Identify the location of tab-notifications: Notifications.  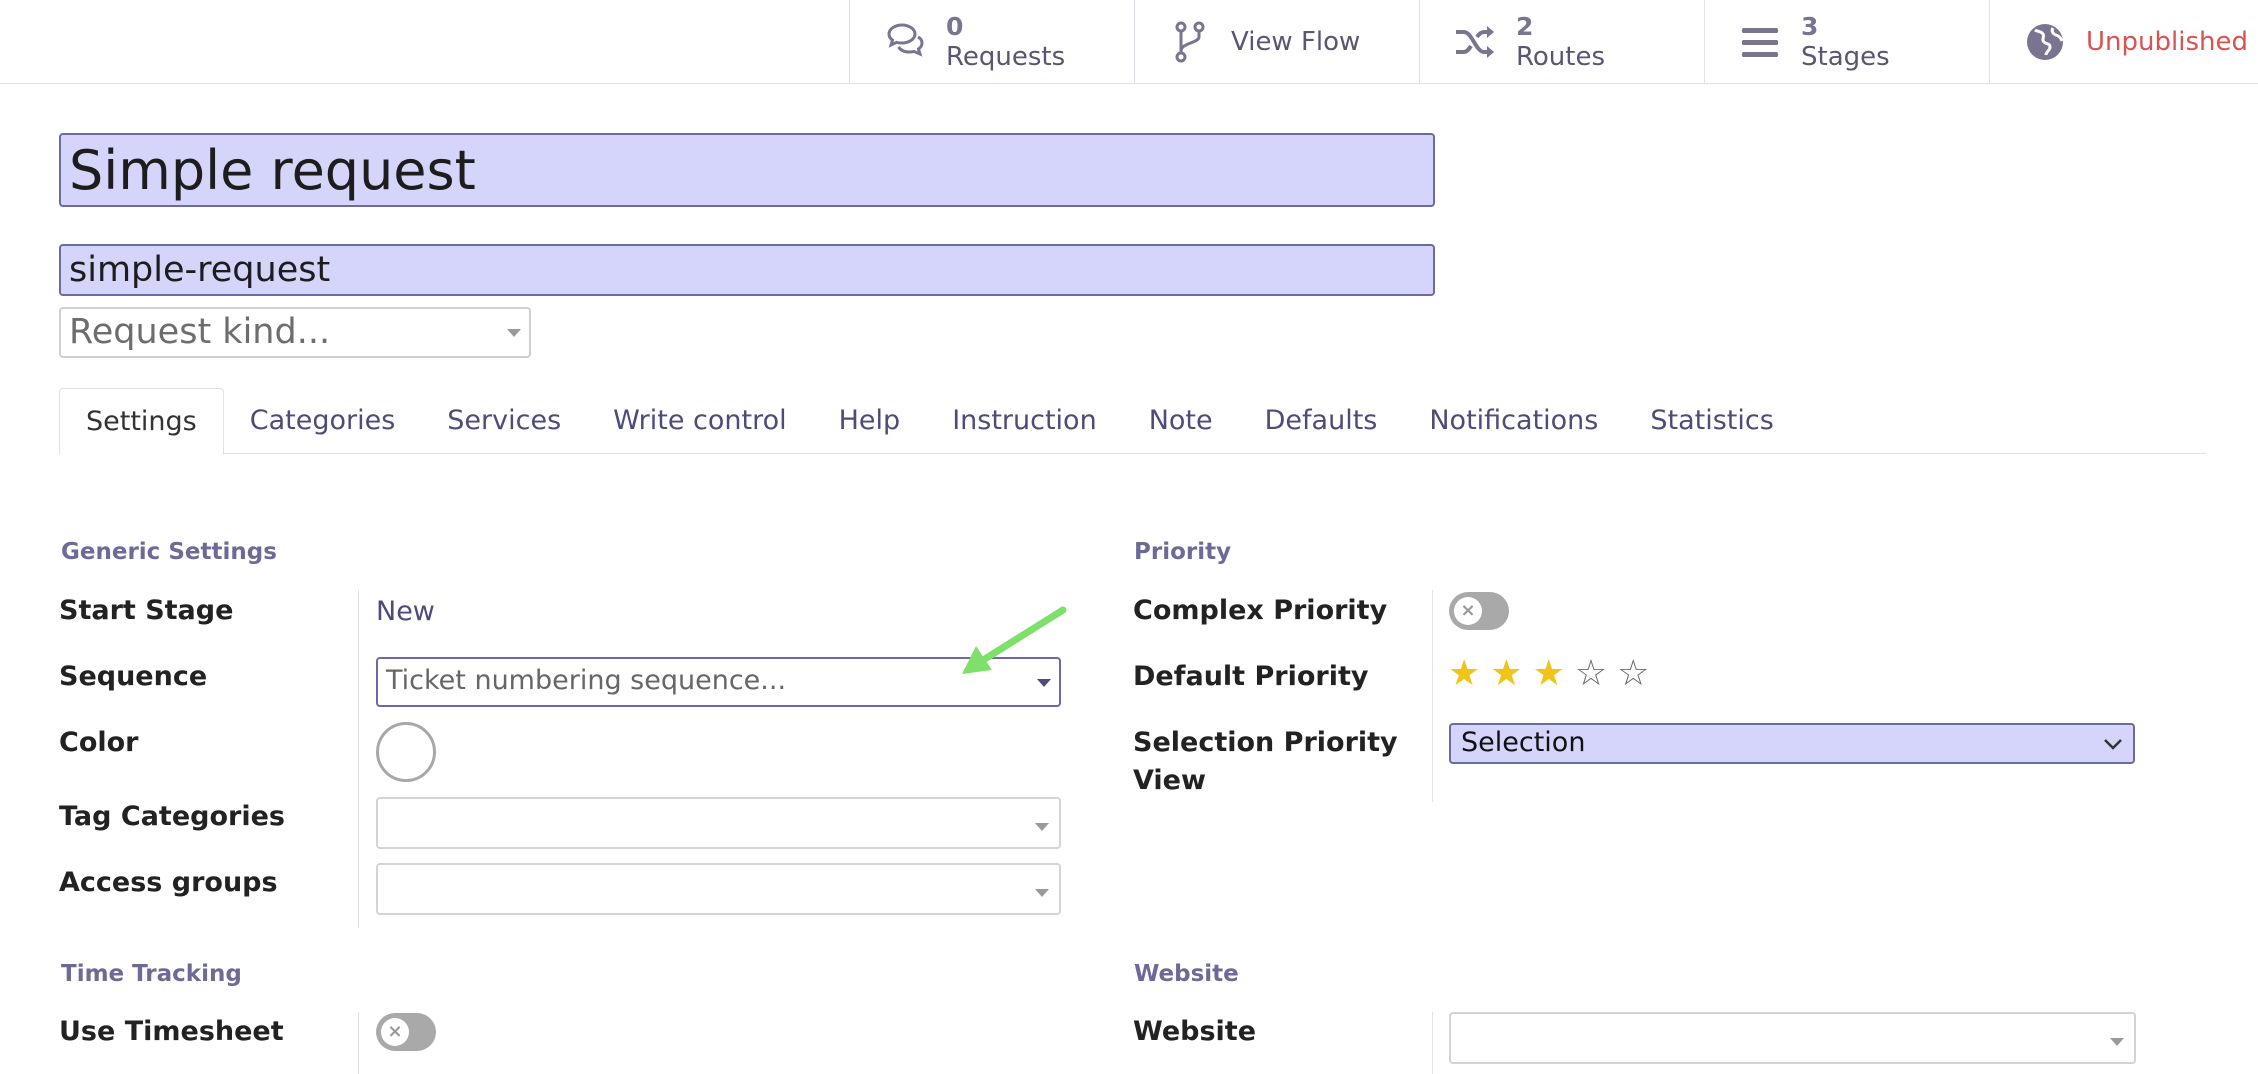
(1513, 420).